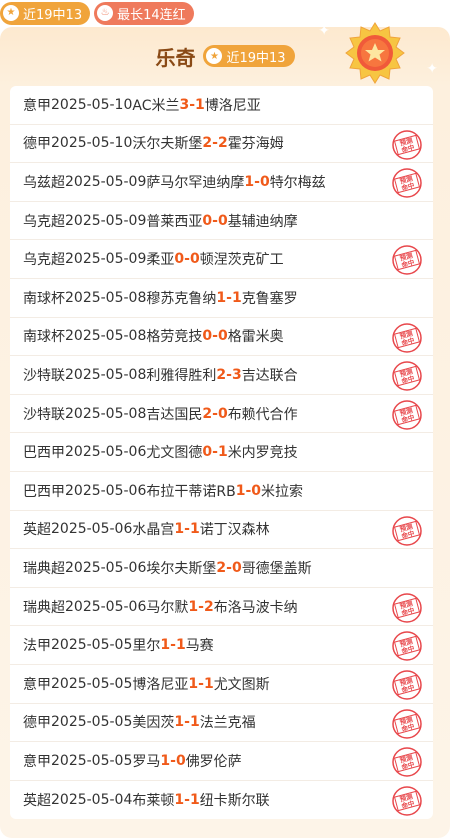 The height and width of the screenshot is (838, 450). I want to click on home-team: 布莱顿, so click(153, 800).